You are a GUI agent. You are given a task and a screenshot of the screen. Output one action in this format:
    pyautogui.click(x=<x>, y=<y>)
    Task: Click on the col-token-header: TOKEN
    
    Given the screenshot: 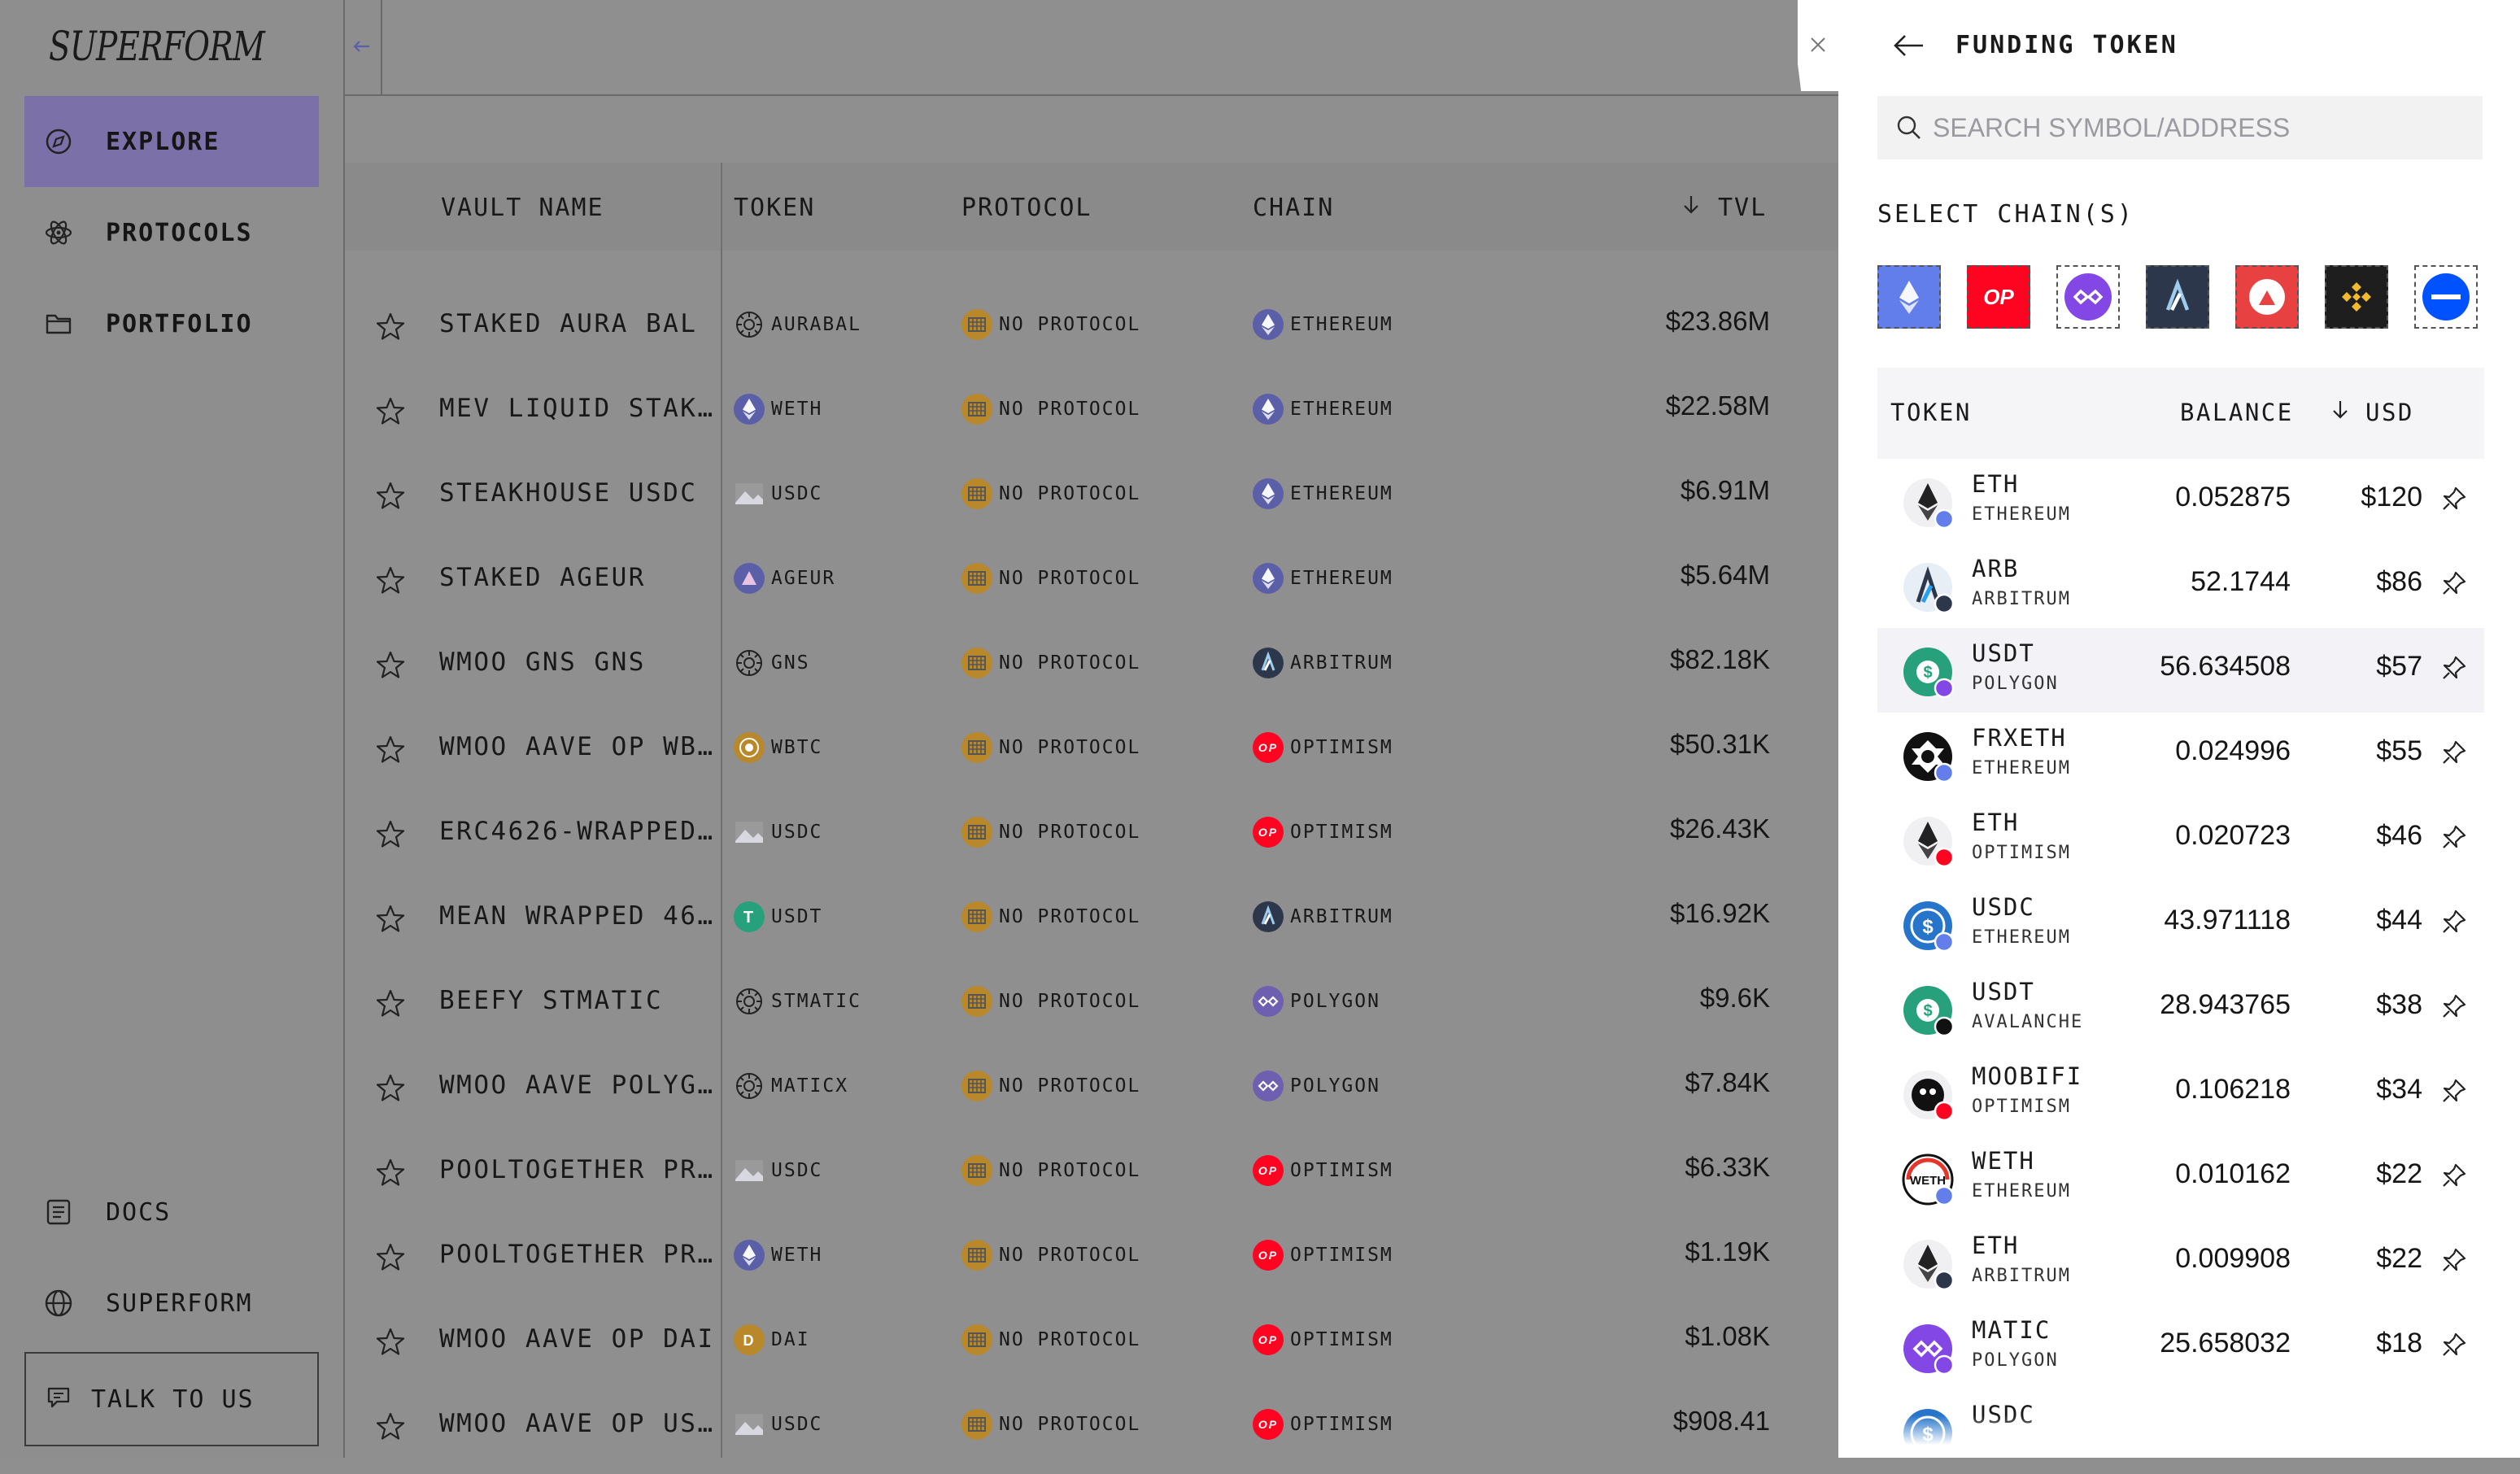 What is the action you would take?
    pyautogui.click(x=1931, y=412)
    